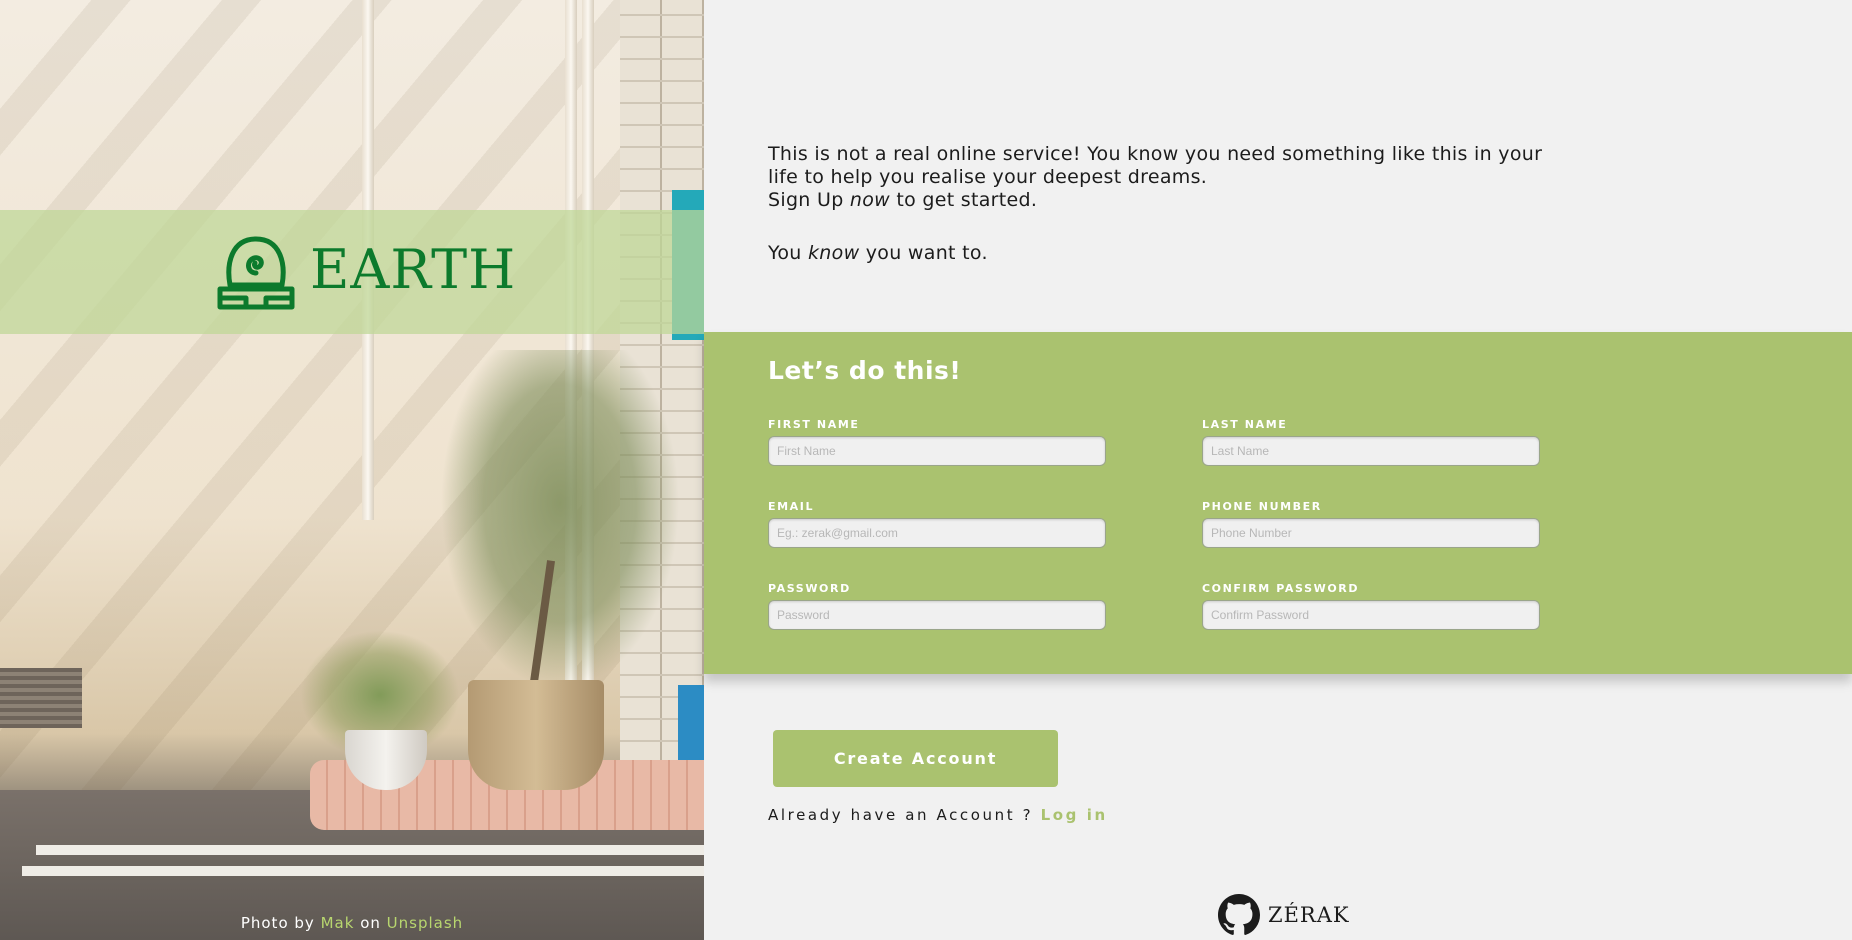  Describe the element at coordinates (560, 520) in the screenshot. I see `olive-tree` at that location.